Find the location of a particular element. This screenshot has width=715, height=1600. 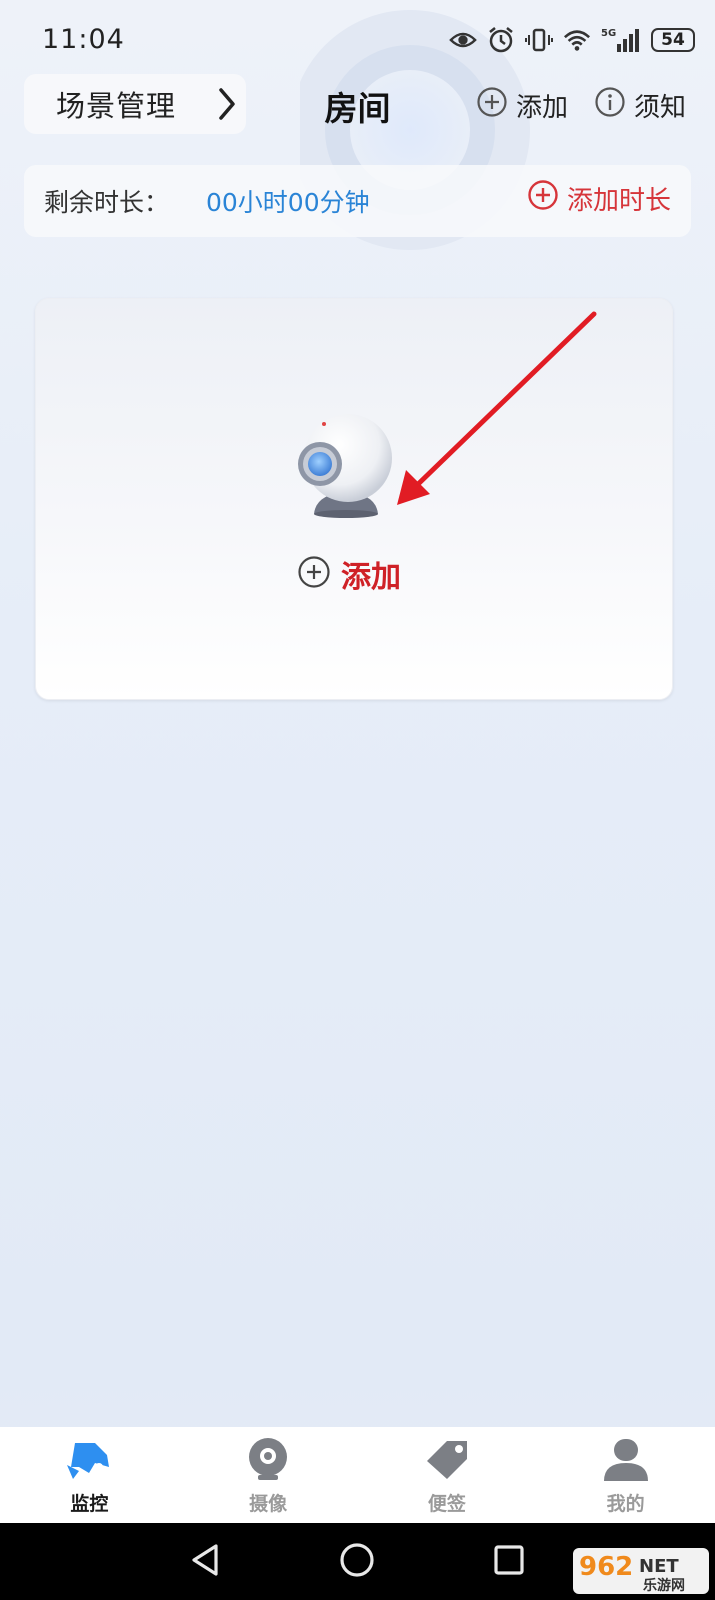

nav-item-monitor: 监控 is located at coordinates (89, 1475).